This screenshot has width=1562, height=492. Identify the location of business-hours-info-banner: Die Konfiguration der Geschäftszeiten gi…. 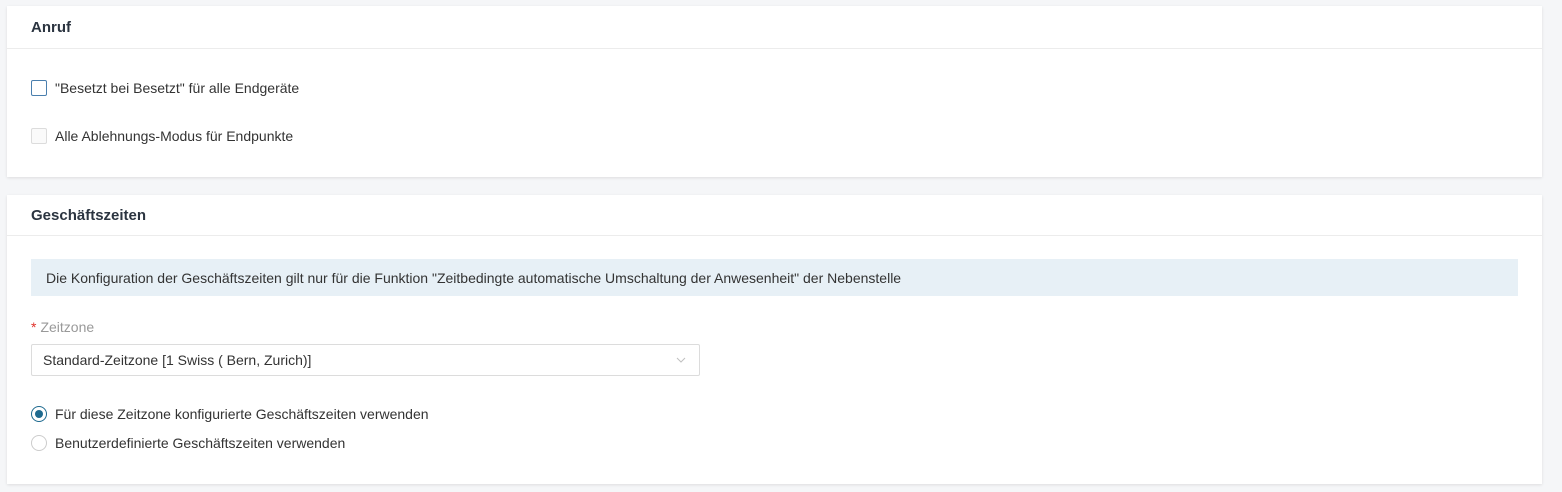
(774, 277).